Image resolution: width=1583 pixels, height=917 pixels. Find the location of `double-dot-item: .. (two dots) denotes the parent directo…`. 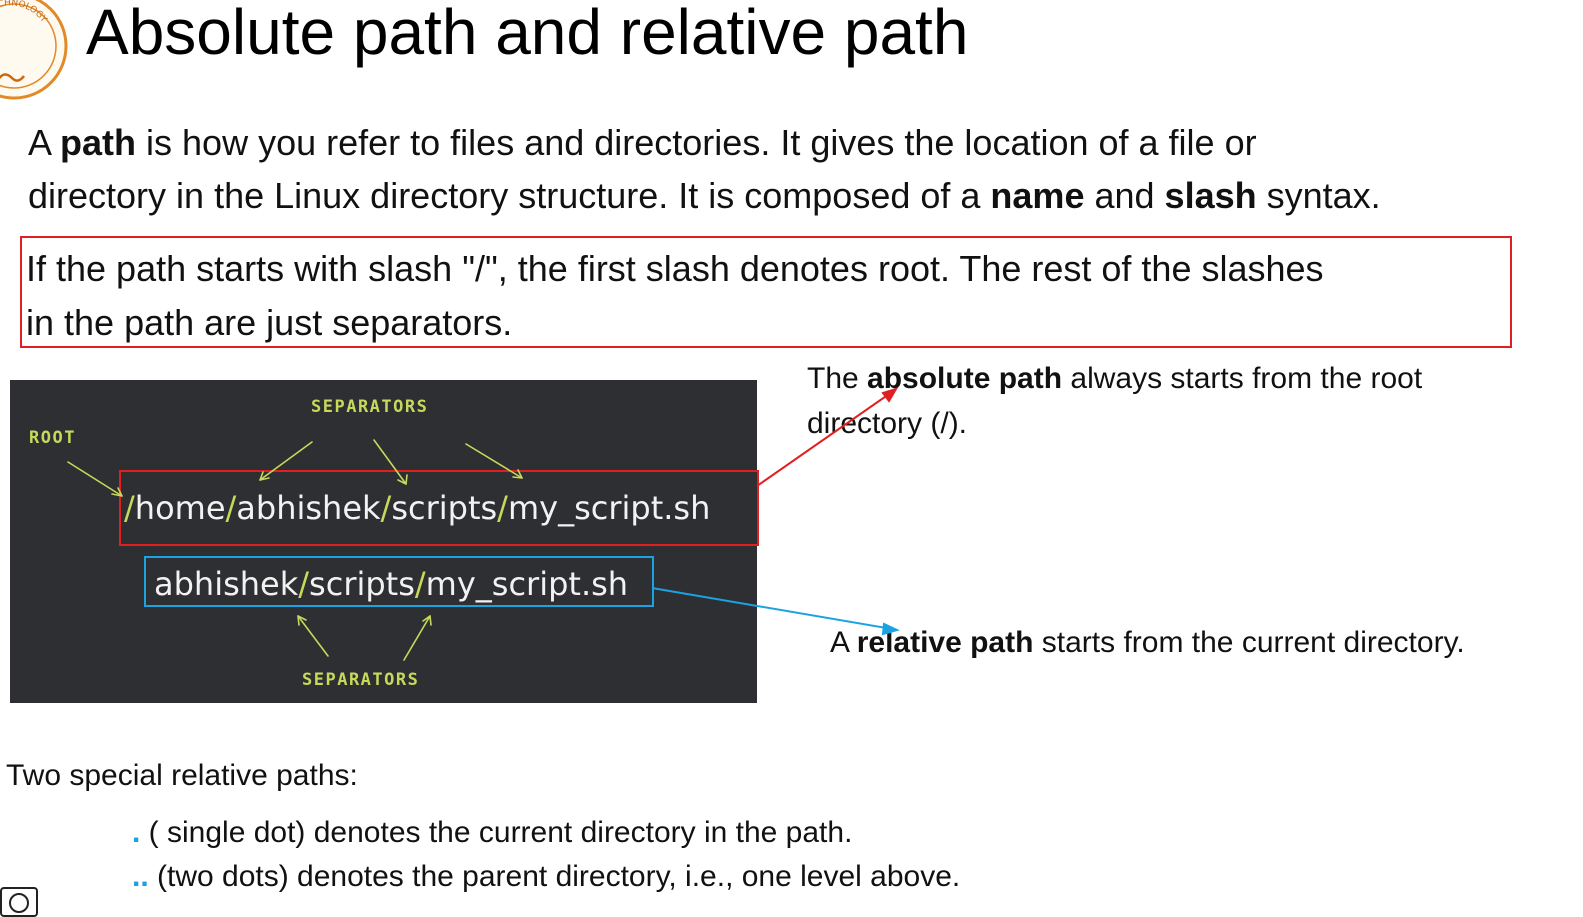

double-dot-item: .. (two dots) denotes the parent directo… is located at coordinates (546, 877).